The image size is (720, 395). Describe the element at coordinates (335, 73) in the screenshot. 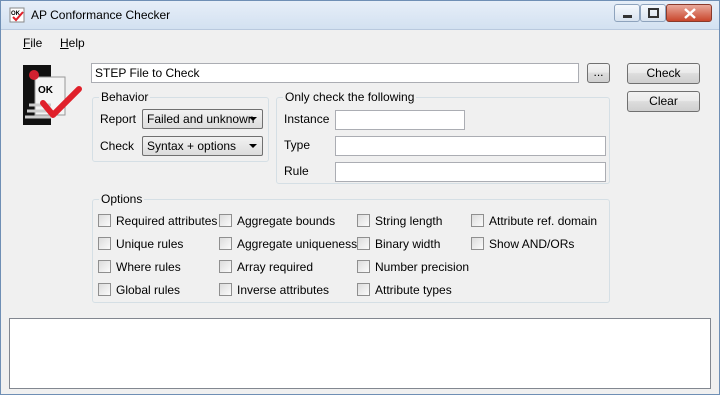

I see `step-file-input: STEP File to Check` at that location.